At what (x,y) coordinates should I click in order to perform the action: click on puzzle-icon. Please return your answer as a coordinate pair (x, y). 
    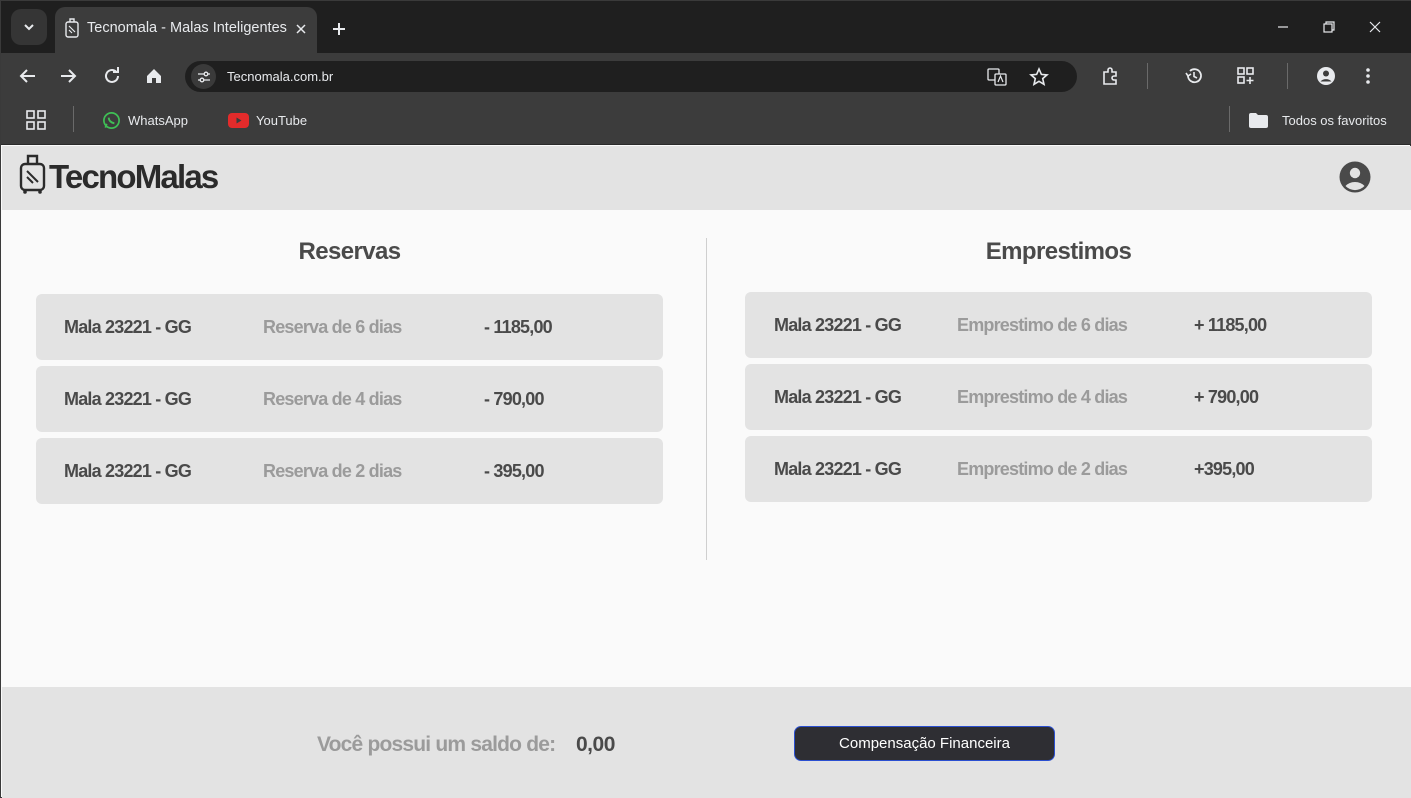
    Looking at the image, I should click on (1110, 76).